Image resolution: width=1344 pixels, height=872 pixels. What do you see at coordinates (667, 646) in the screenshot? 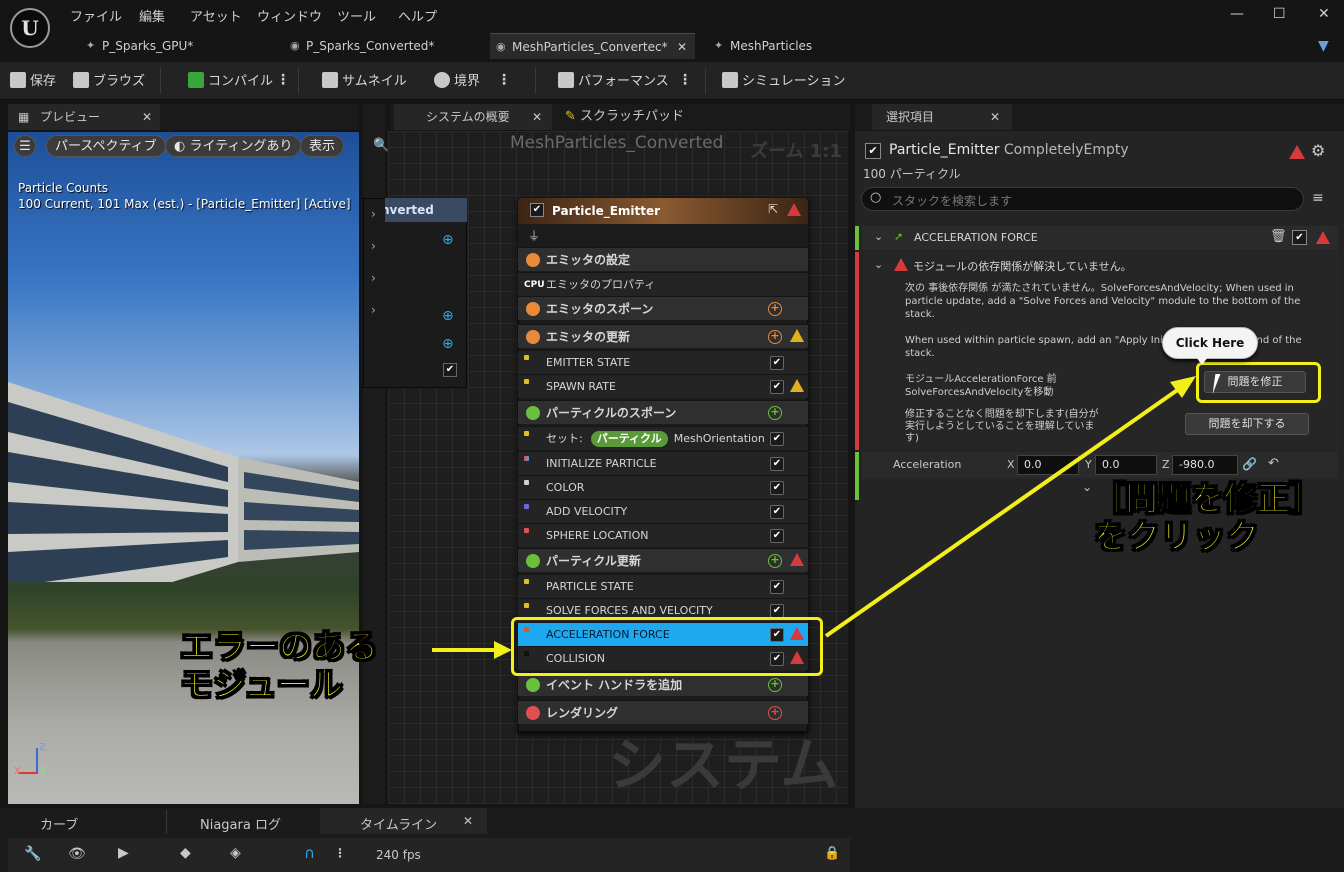
I see `highlight-error-modules` at bounding box center [667, 646].